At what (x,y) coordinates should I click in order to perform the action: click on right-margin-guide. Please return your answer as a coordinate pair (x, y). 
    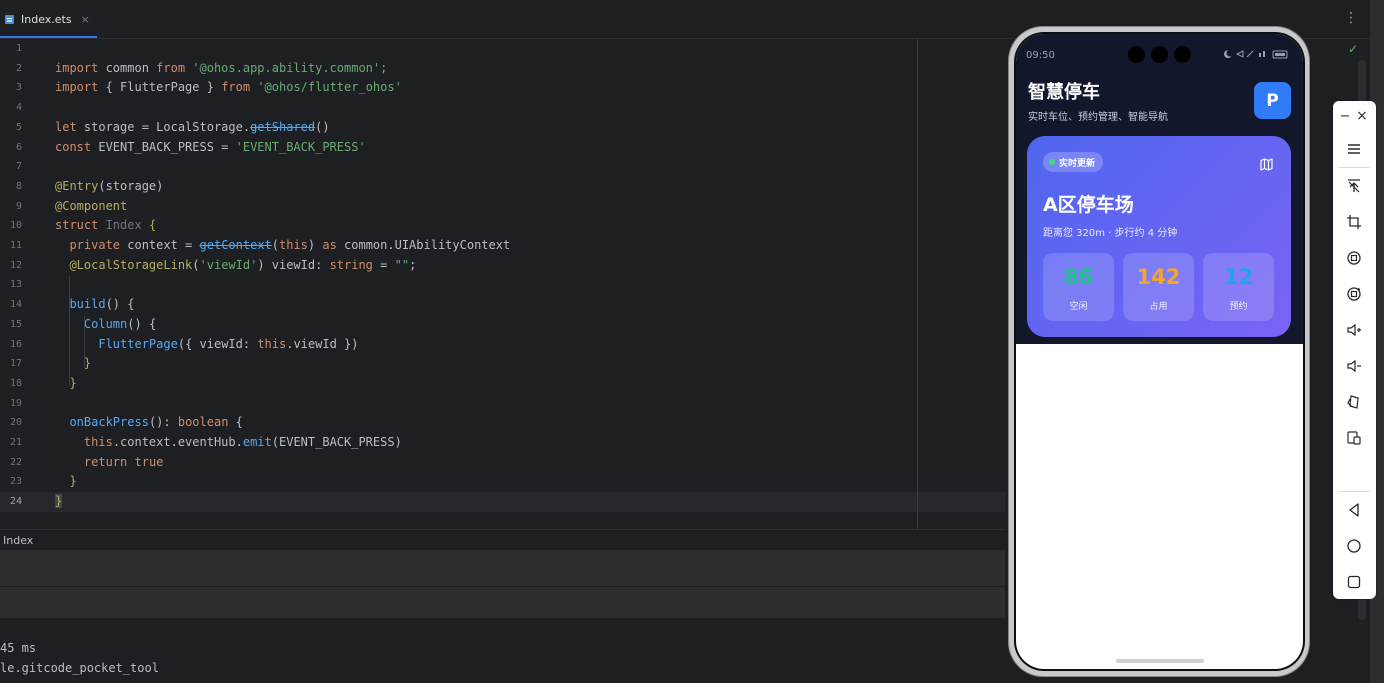
    Looking at the image, I should click on (917, 284).